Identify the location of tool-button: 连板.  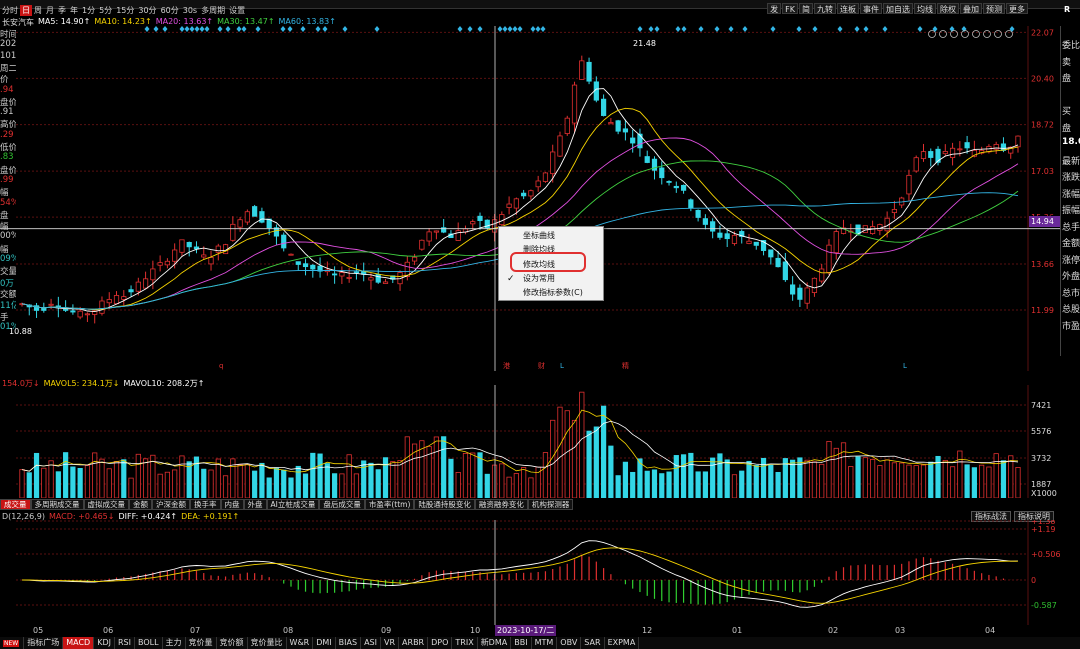
(848, 8).